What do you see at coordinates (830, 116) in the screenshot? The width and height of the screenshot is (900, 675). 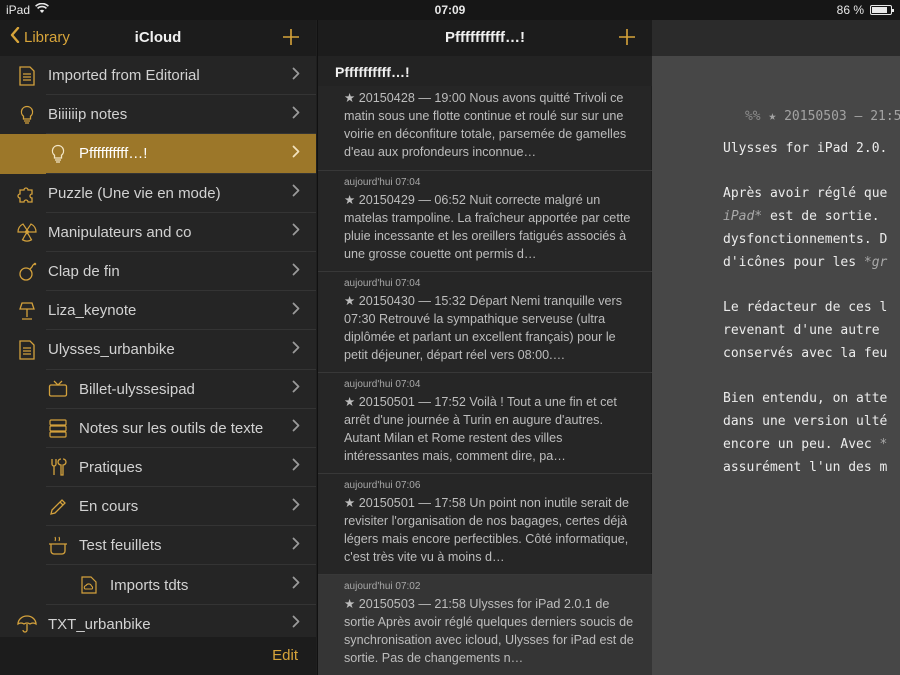 I see `heading-text: ★ 20150503 — 21:58` at bounding box center [830, 116].